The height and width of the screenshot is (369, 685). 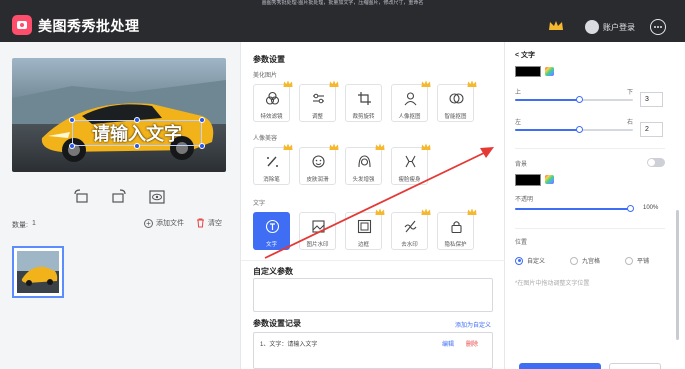 What do you see at coordinates (409, 245) in the screenshot?
I see `tool-label: 去水印` at bounding box center [409, 245].